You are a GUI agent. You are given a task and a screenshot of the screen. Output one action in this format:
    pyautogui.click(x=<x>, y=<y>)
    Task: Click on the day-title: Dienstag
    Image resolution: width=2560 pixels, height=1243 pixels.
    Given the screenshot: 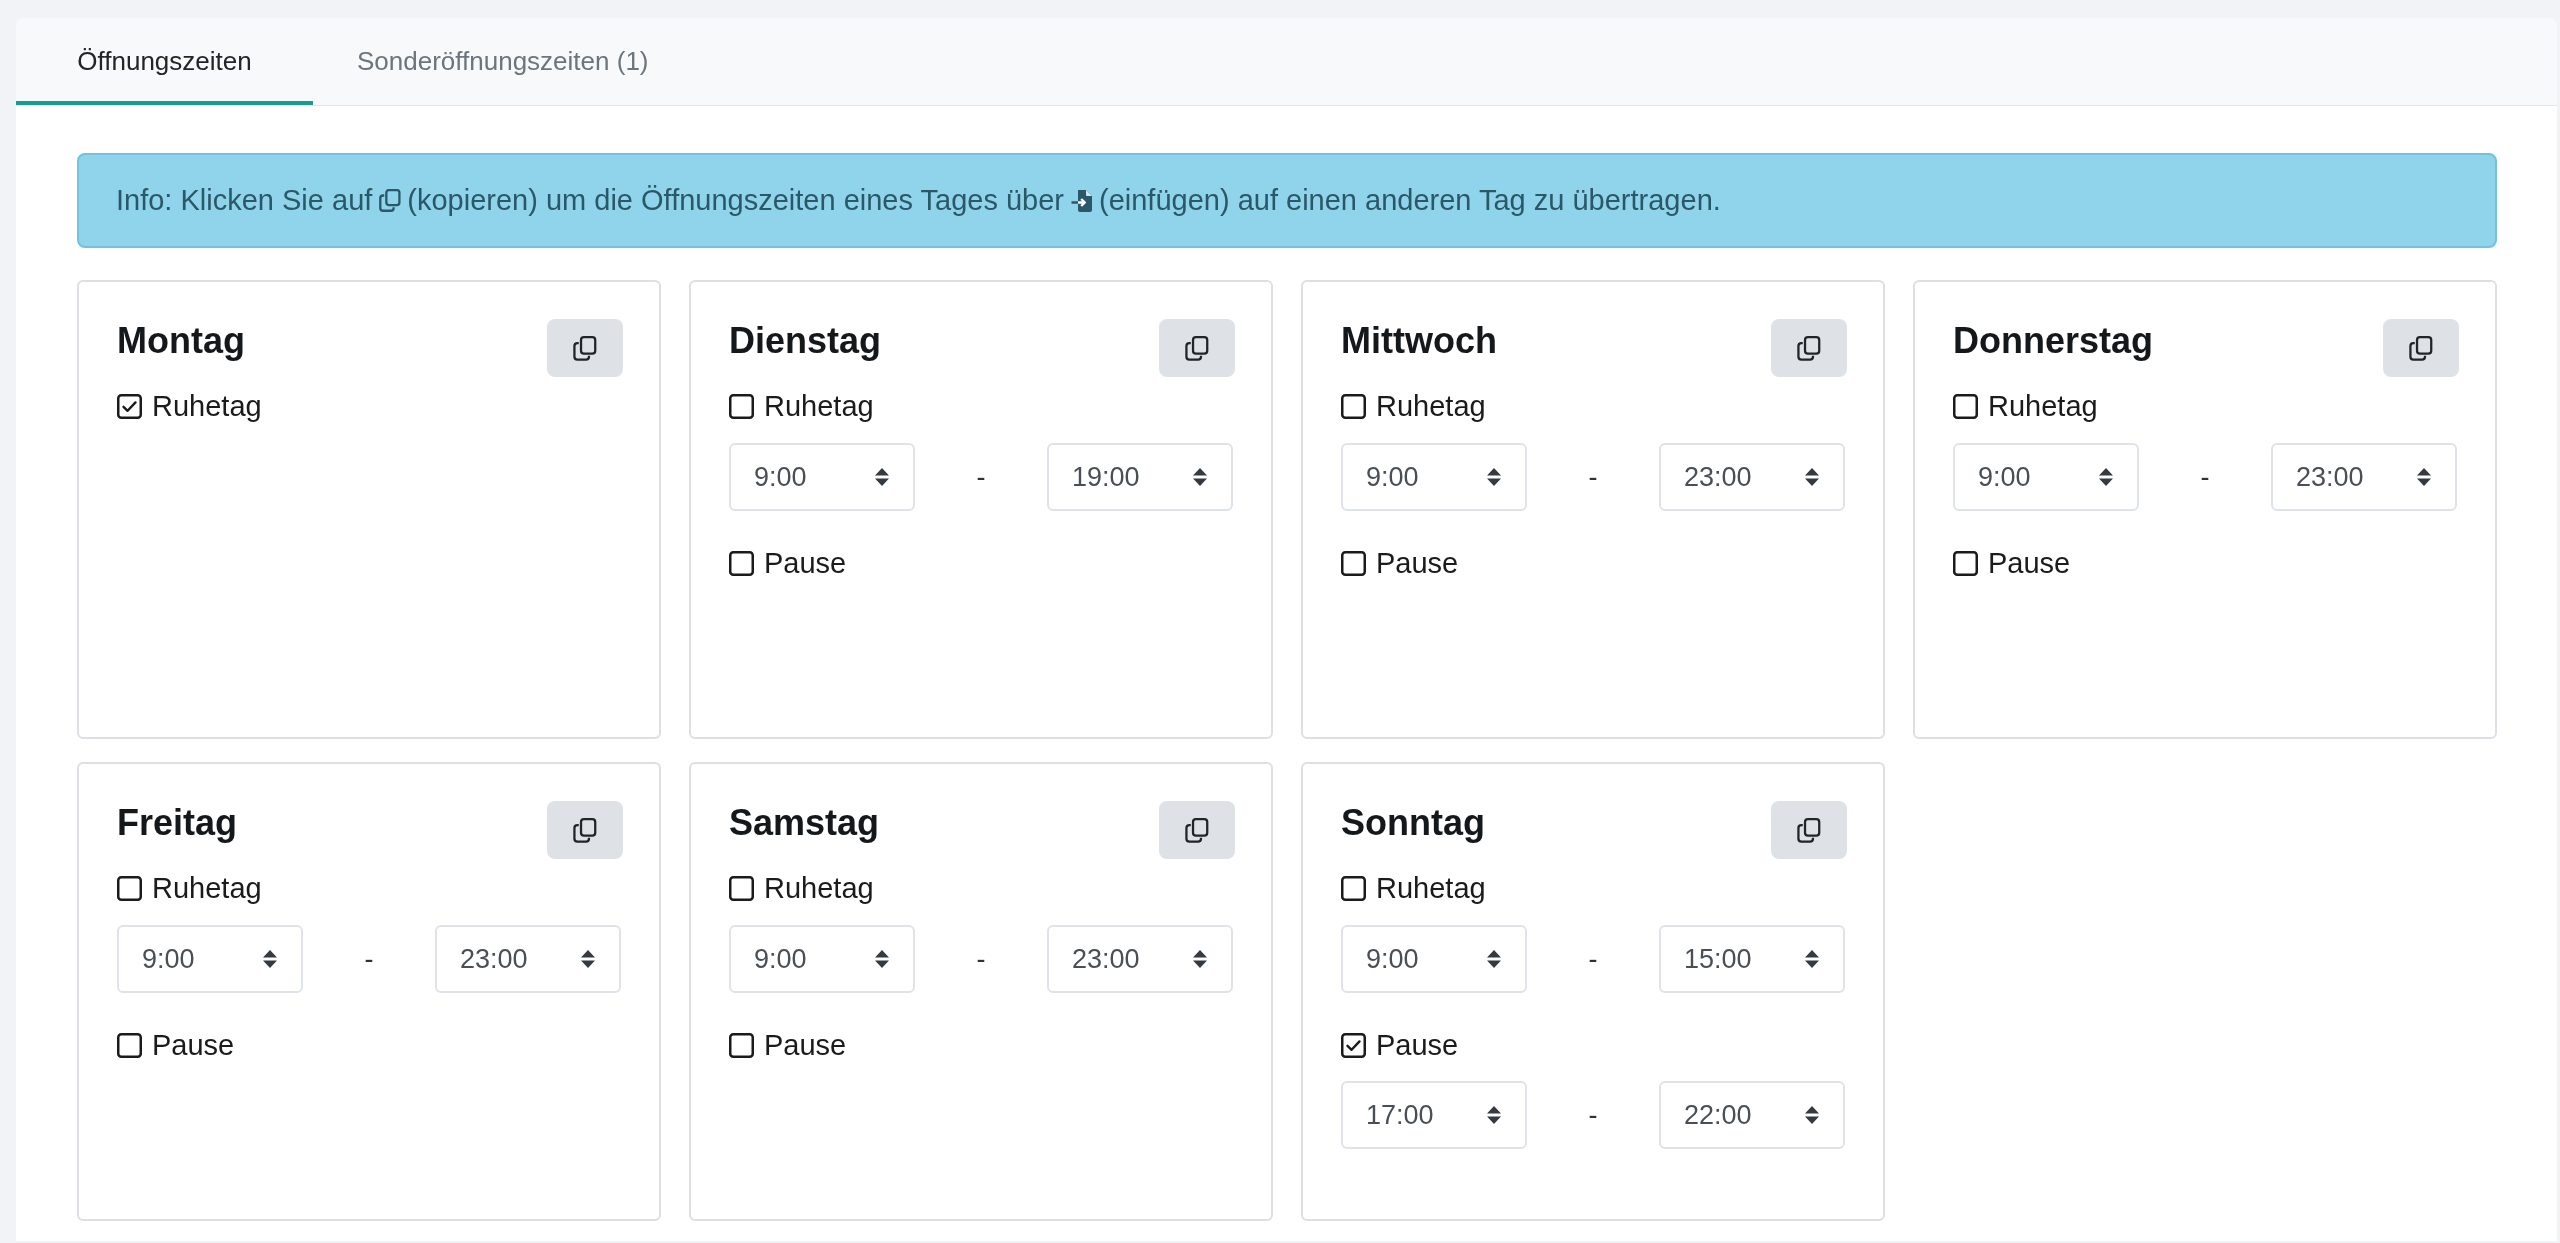 What is the action you would take?
    pyautogui.click(x=805, y=340)
    